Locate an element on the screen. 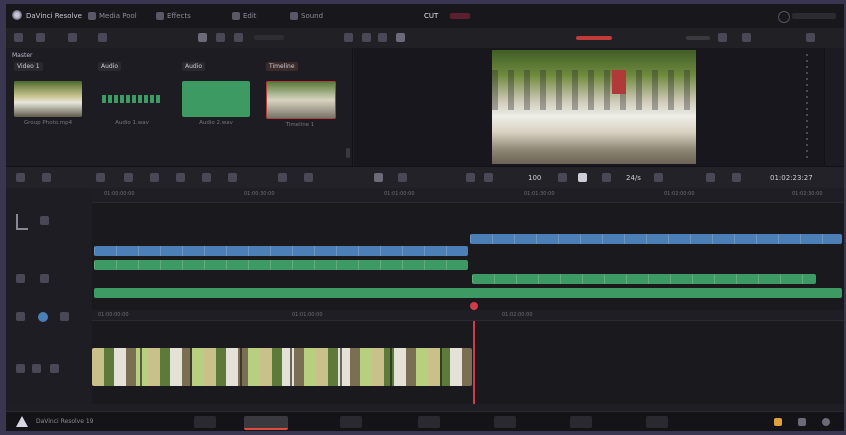 This screenshot has width=846, height=435. media-pool-icon is located at coordinates (92, 16).